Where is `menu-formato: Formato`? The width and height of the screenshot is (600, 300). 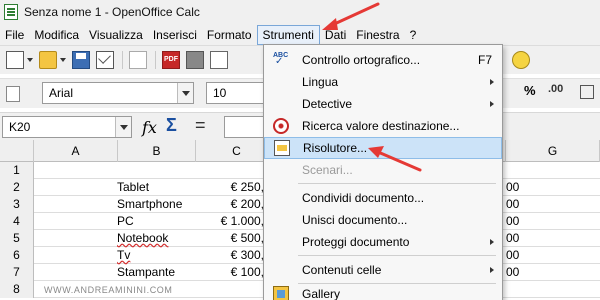 menu-formato: Formato is located at coordinates (229, 35).